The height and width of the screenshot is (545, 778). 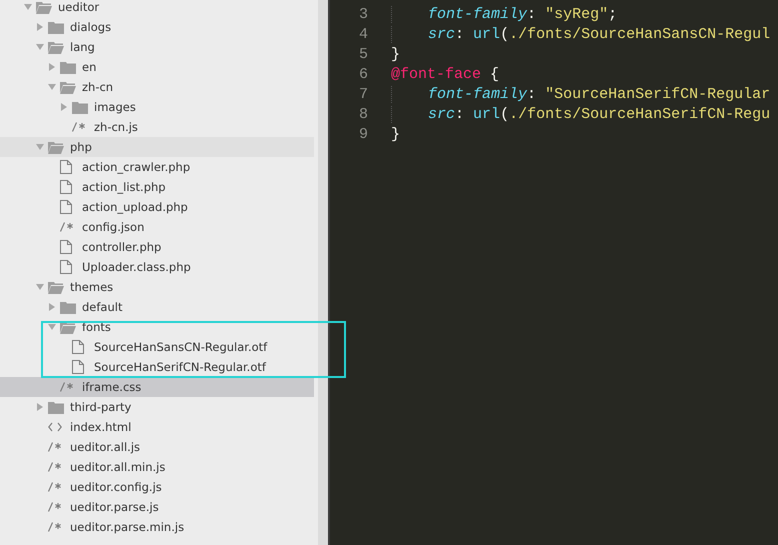 I want to click on tree-item: Uploader.class.php, so click(x=157, y=267).